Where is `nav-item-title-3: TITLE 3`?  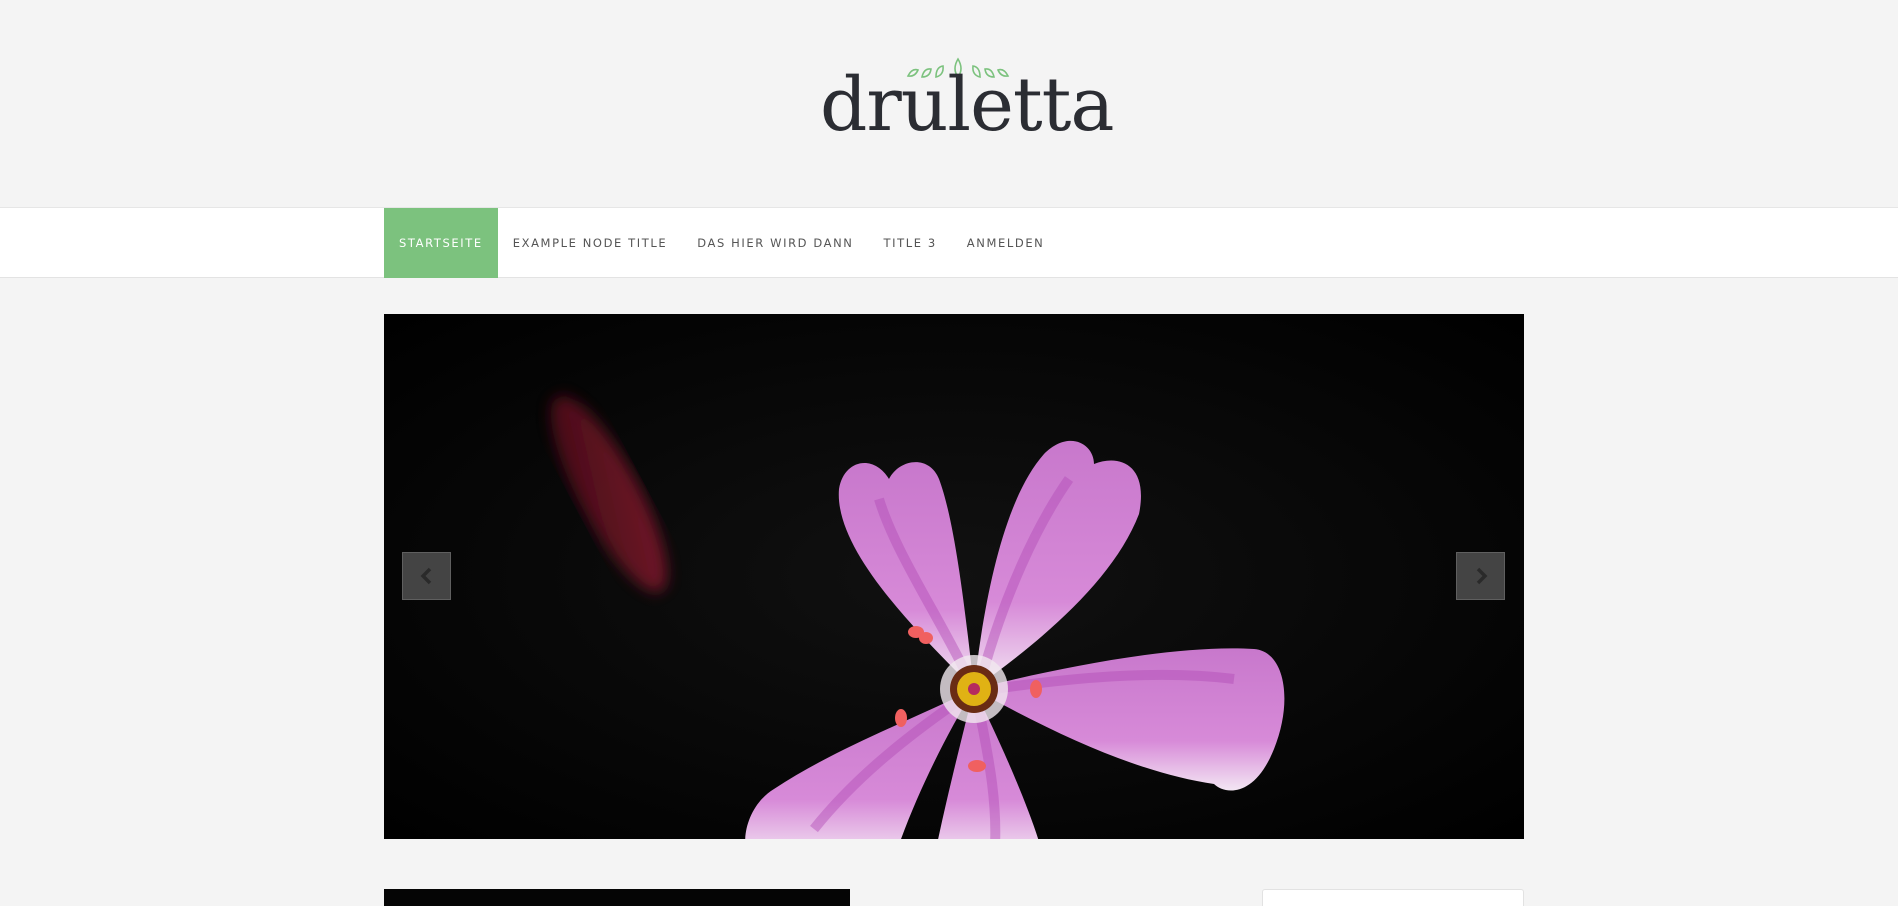 nav-item-title-3: TITLE 3 is located at coordinates (910, 243).